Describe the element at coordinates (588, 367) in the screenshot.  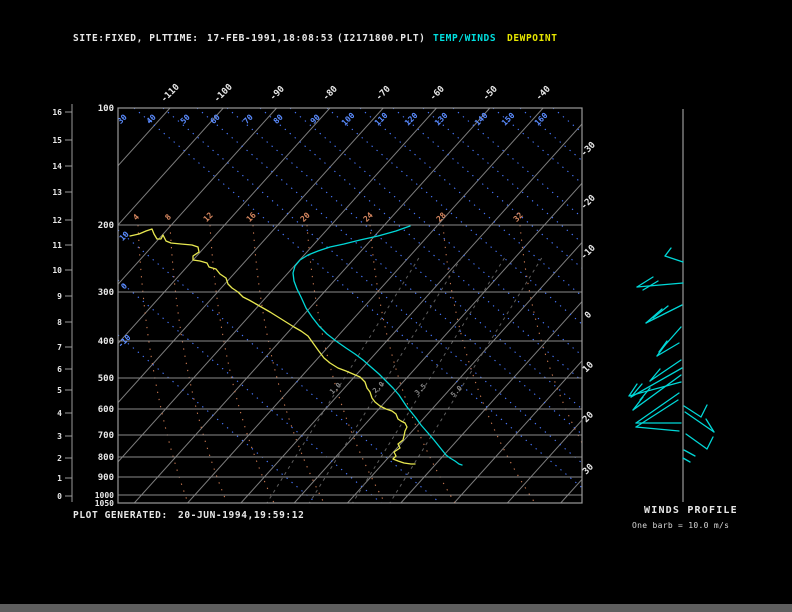
I see `right-temp-label: 10` at that location.